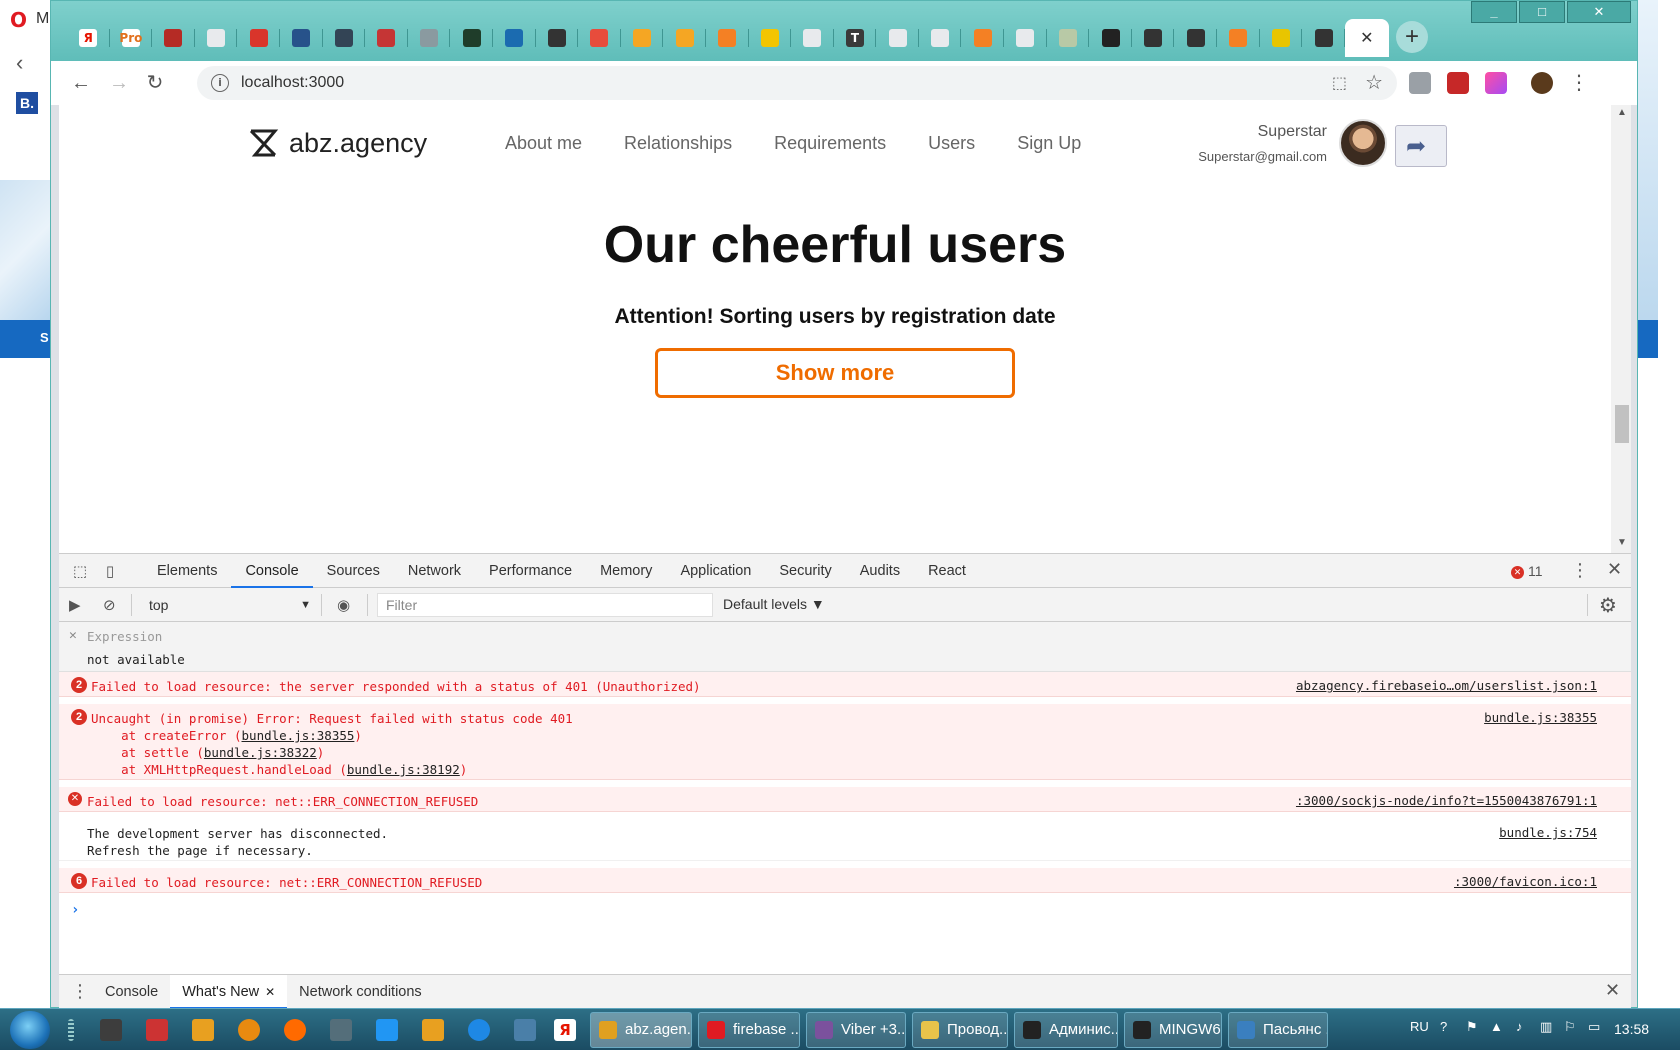 This screenshot has width=1680, height=1050. Describe the element at coordinates (73, 635) in the screenshot. I see `remove-expression-icon: ✕` at that location.